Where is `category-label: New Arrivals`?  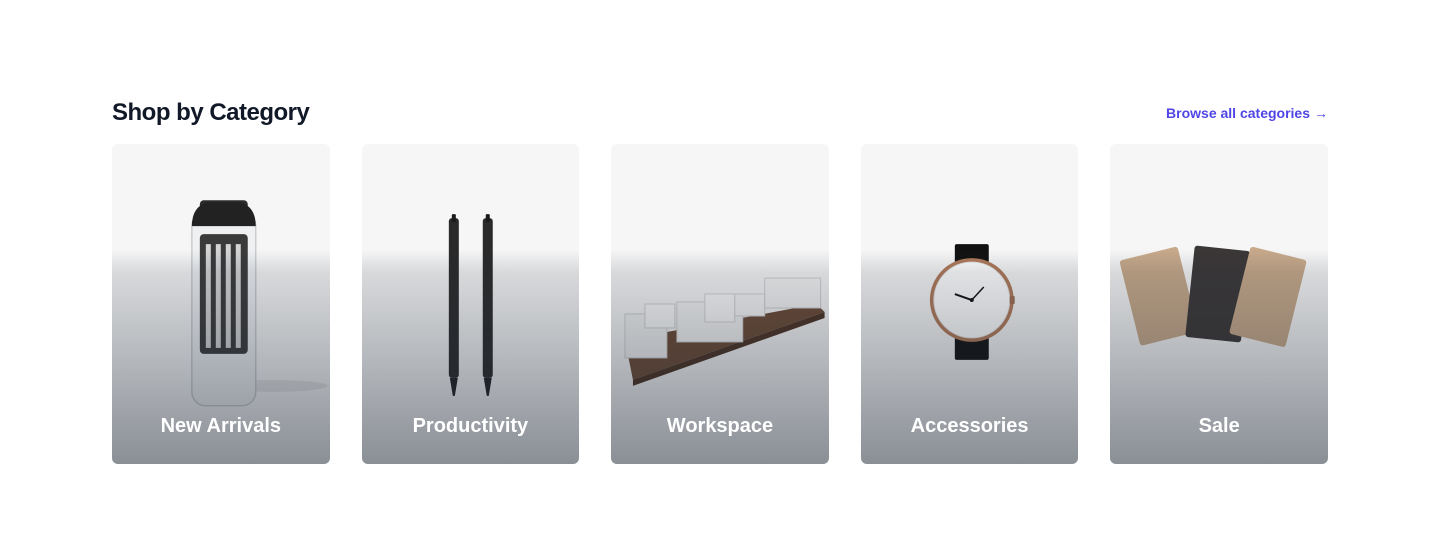 category-label: New Arrivals is located at coordinates (221, 426).